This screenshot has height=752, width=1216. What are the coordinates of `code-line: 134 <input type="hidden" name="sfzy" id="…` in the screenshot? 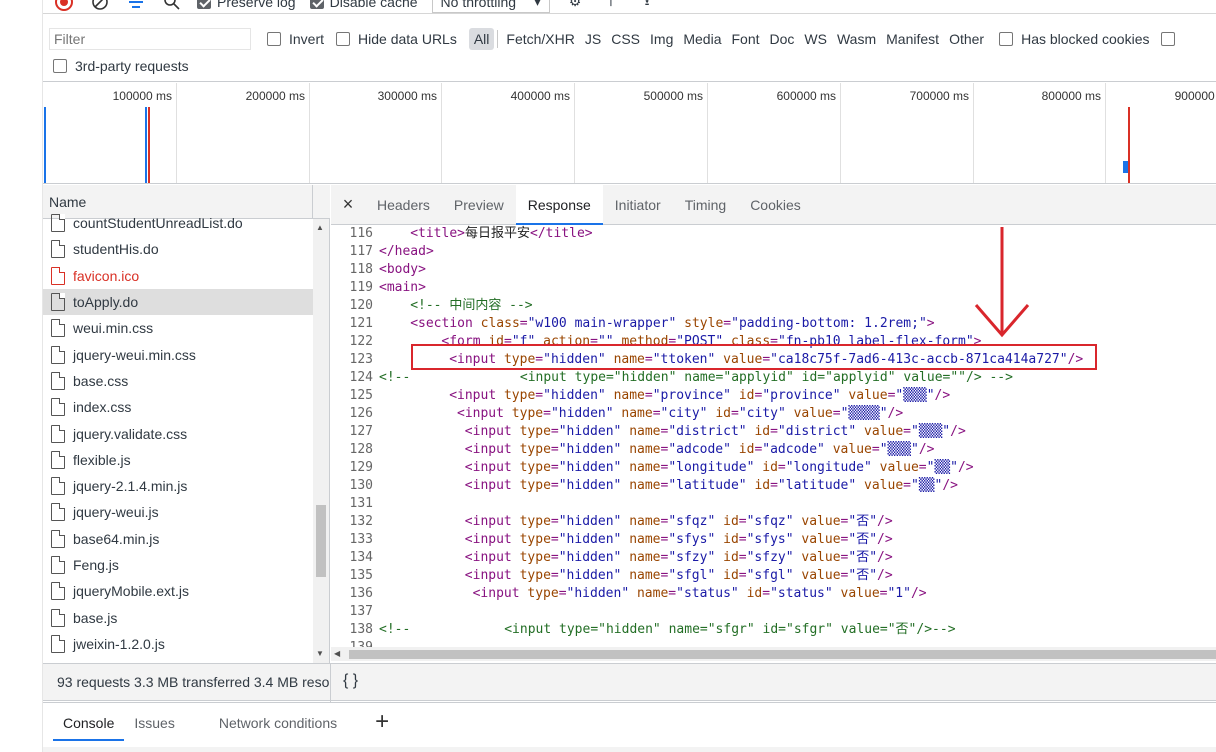 It's located at (773, 558).